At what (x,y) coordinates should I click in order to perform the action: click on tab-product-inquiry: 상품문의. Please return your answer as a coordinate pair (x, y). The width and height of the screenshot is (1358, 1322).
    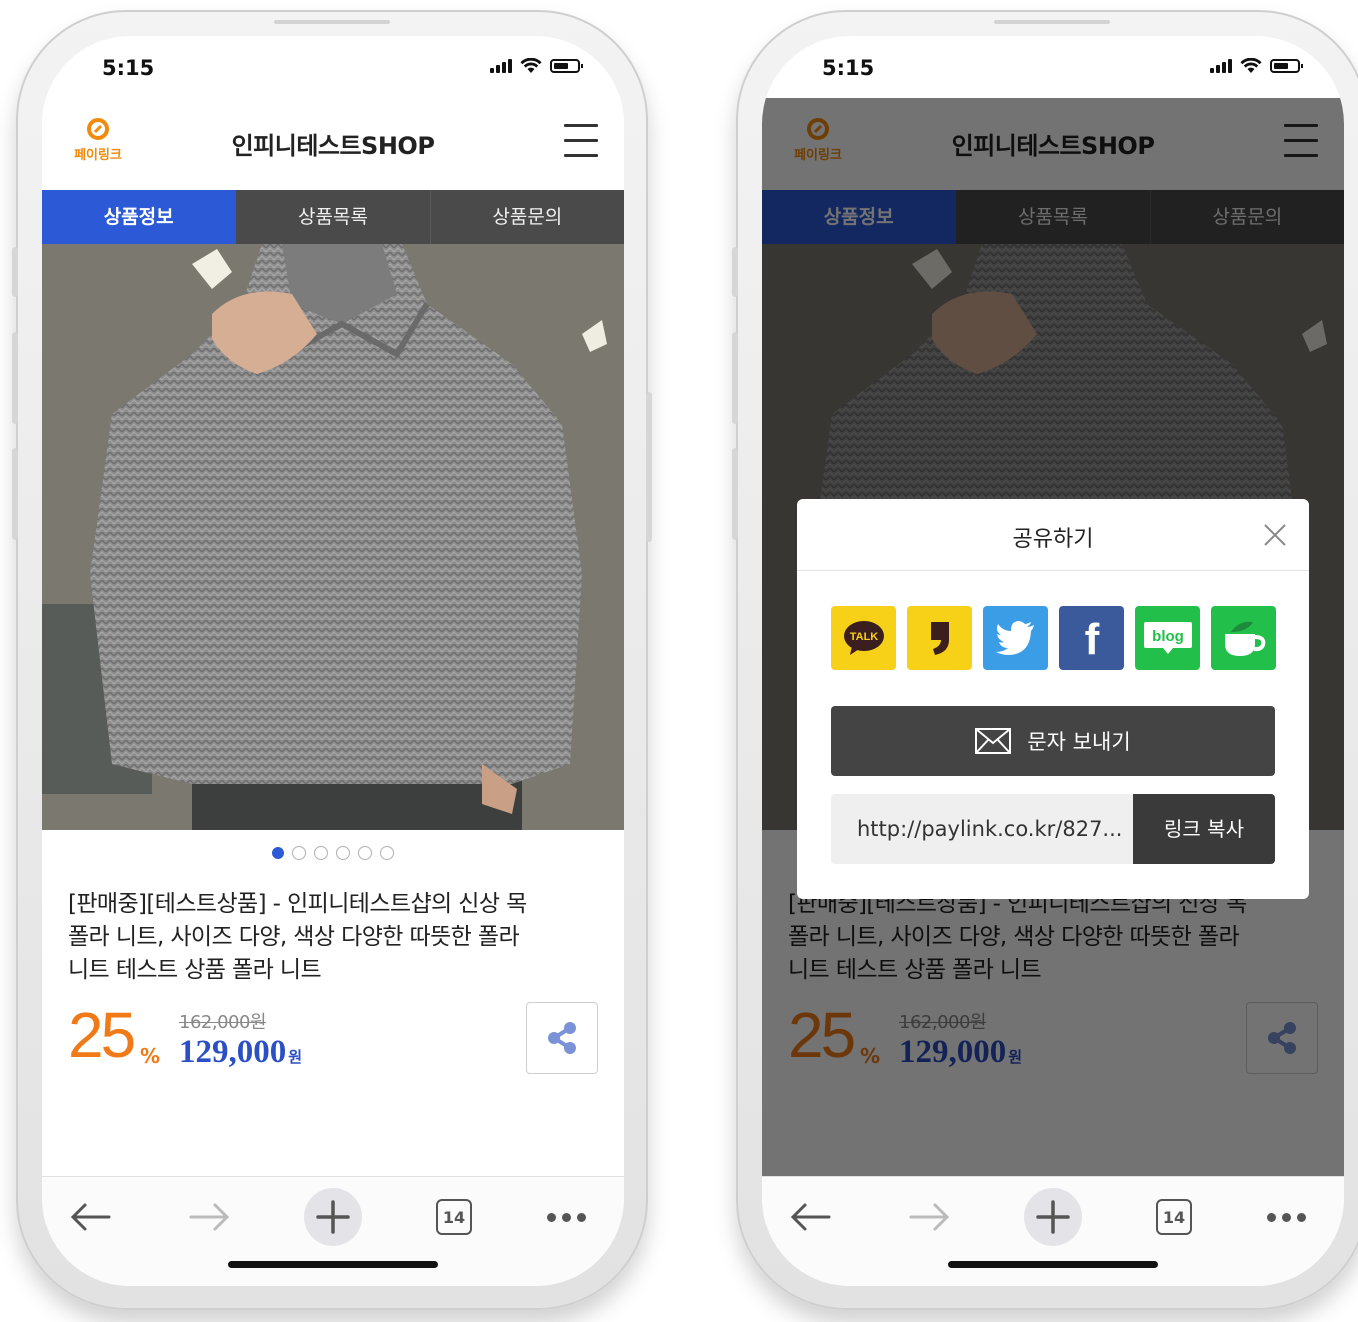
    Looking at the image, I should click on (526, 217).